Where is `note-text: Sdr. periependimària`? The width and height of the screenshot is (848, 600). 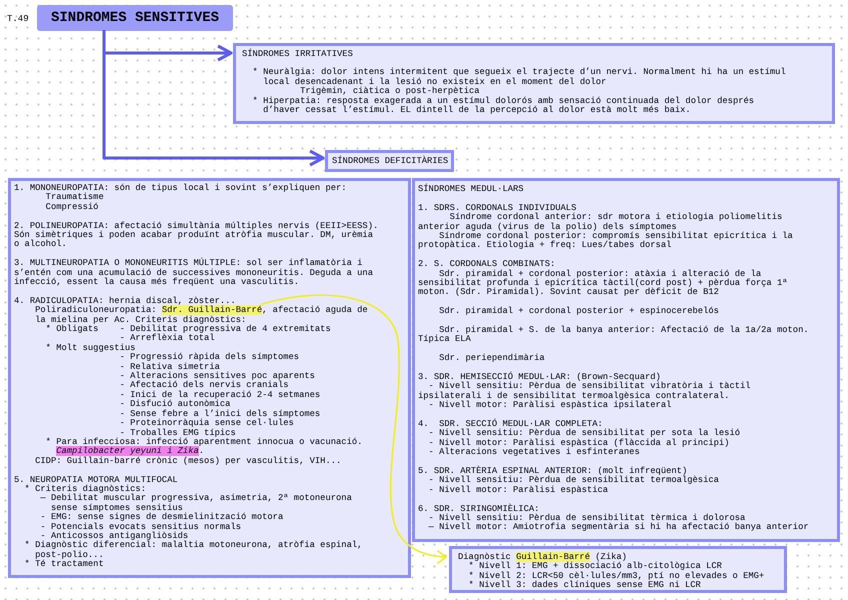 note-text: Sdr. periependimària is located at coordinates (491, 359).